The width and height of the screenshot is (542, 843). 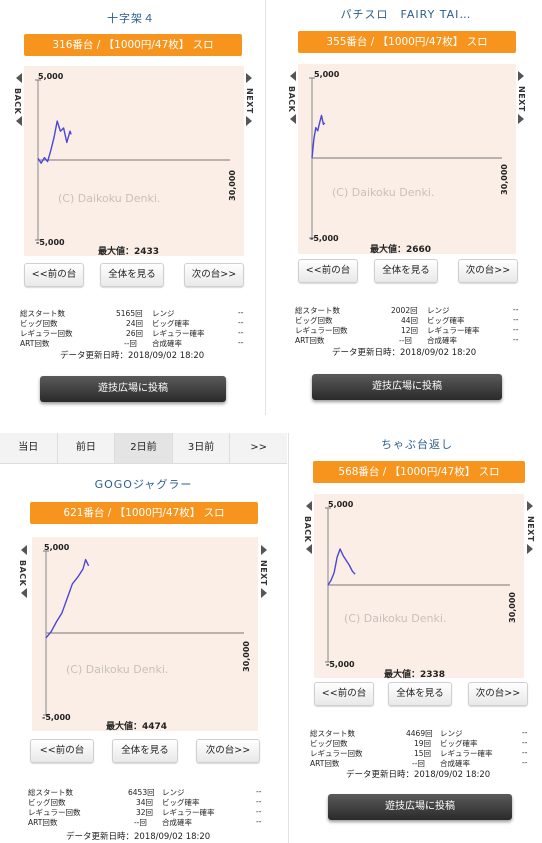 I want to click on tab-today: 当日, so click(x=29, y=448).